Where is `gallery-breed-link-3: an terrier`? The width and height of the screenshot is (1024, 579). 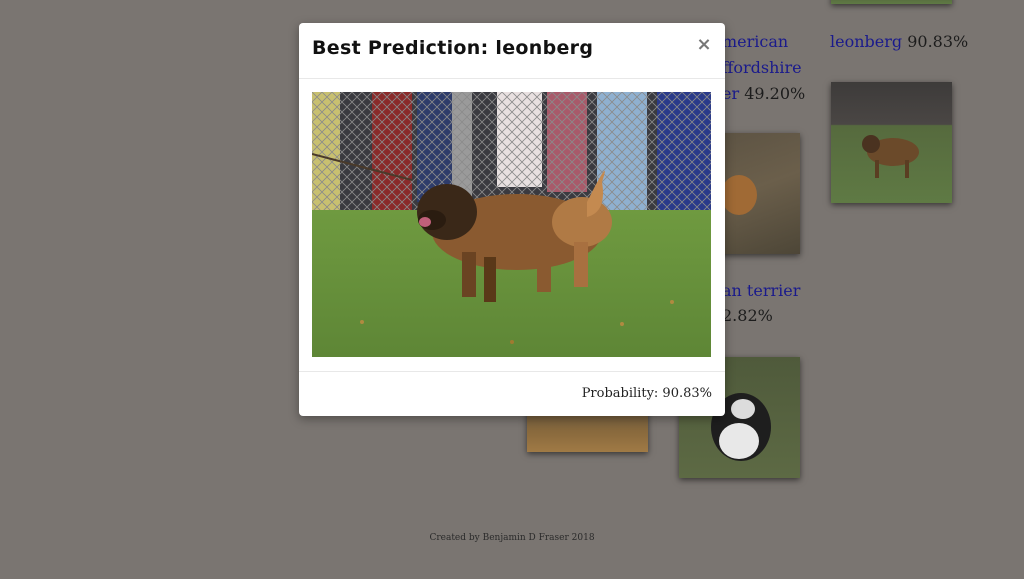
gallery-breed-link-3: an terrier is located at coordinates (761, 291).